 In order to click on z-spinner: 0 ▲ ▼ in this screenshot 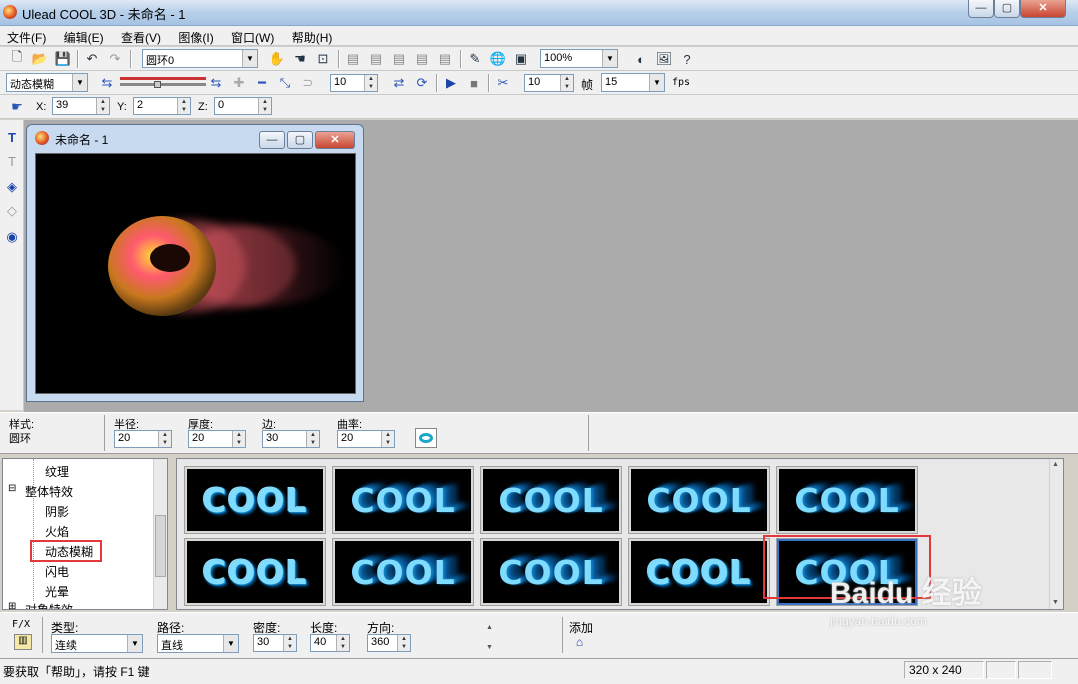, I will do `click(243, 106)`.